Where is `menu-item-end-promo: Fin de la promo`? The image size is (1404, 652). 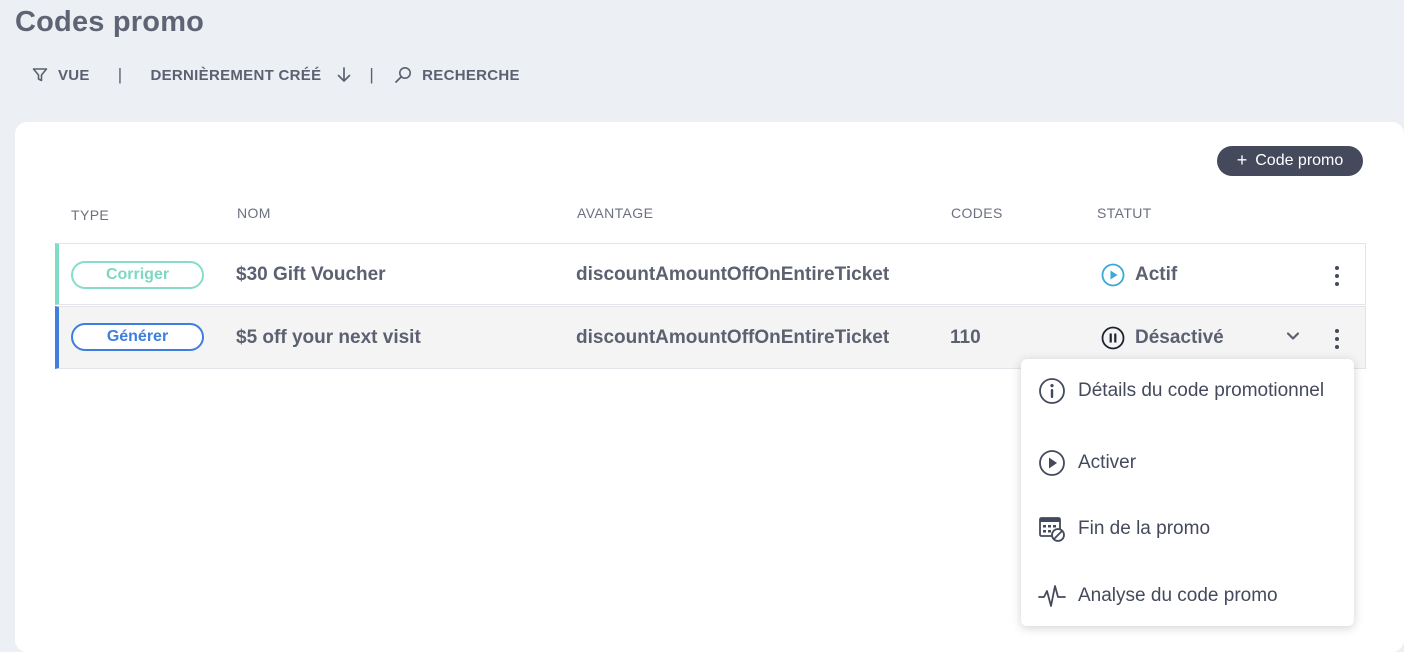 menu-item-end-promo: Fin de la promo is located at coordinates (1124, 529).